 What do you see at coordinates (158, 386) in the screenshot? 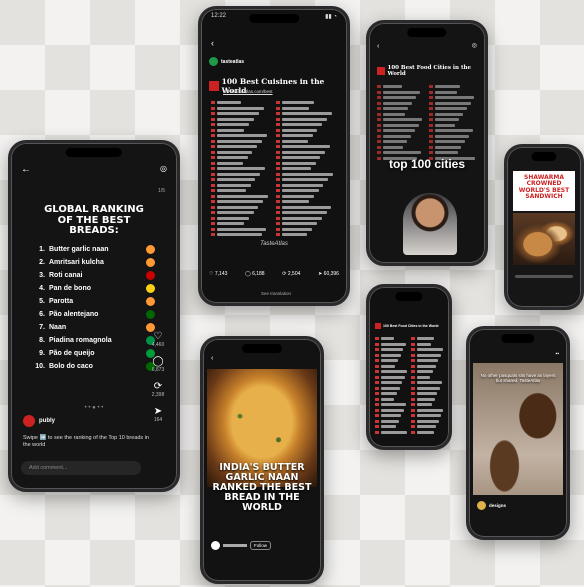
I see `repost-icon: ⟳` at bounding box center [158, 386].